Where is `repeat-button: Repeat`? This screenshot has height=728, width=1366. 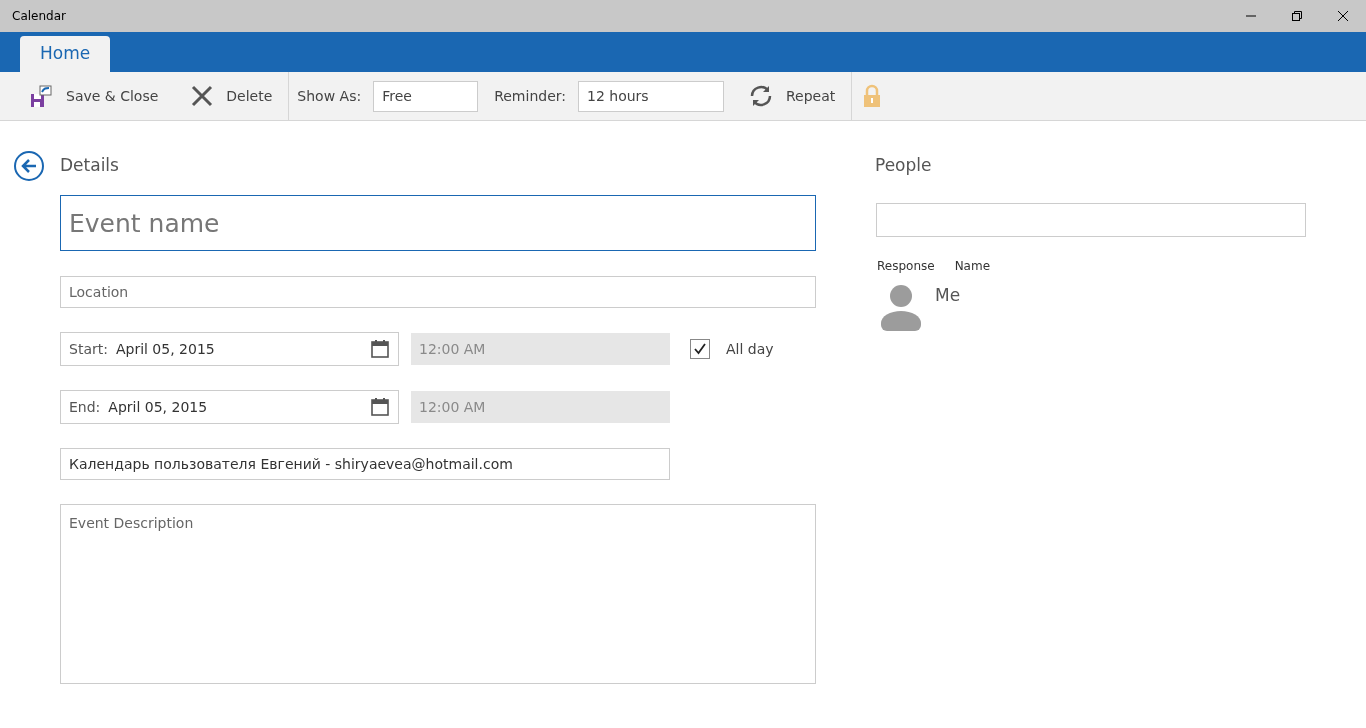 repeat-button: Repeat is located at coordinates (788, 96).